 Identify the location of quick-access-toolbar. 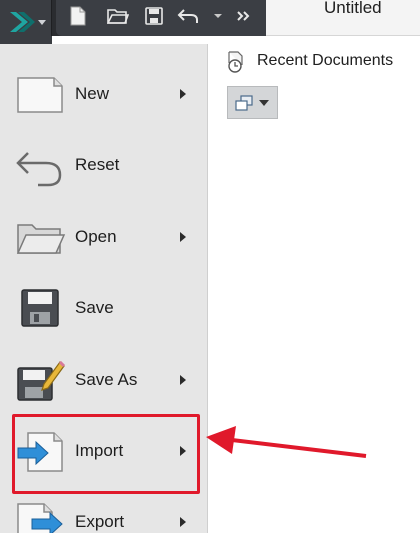
(161, 18).